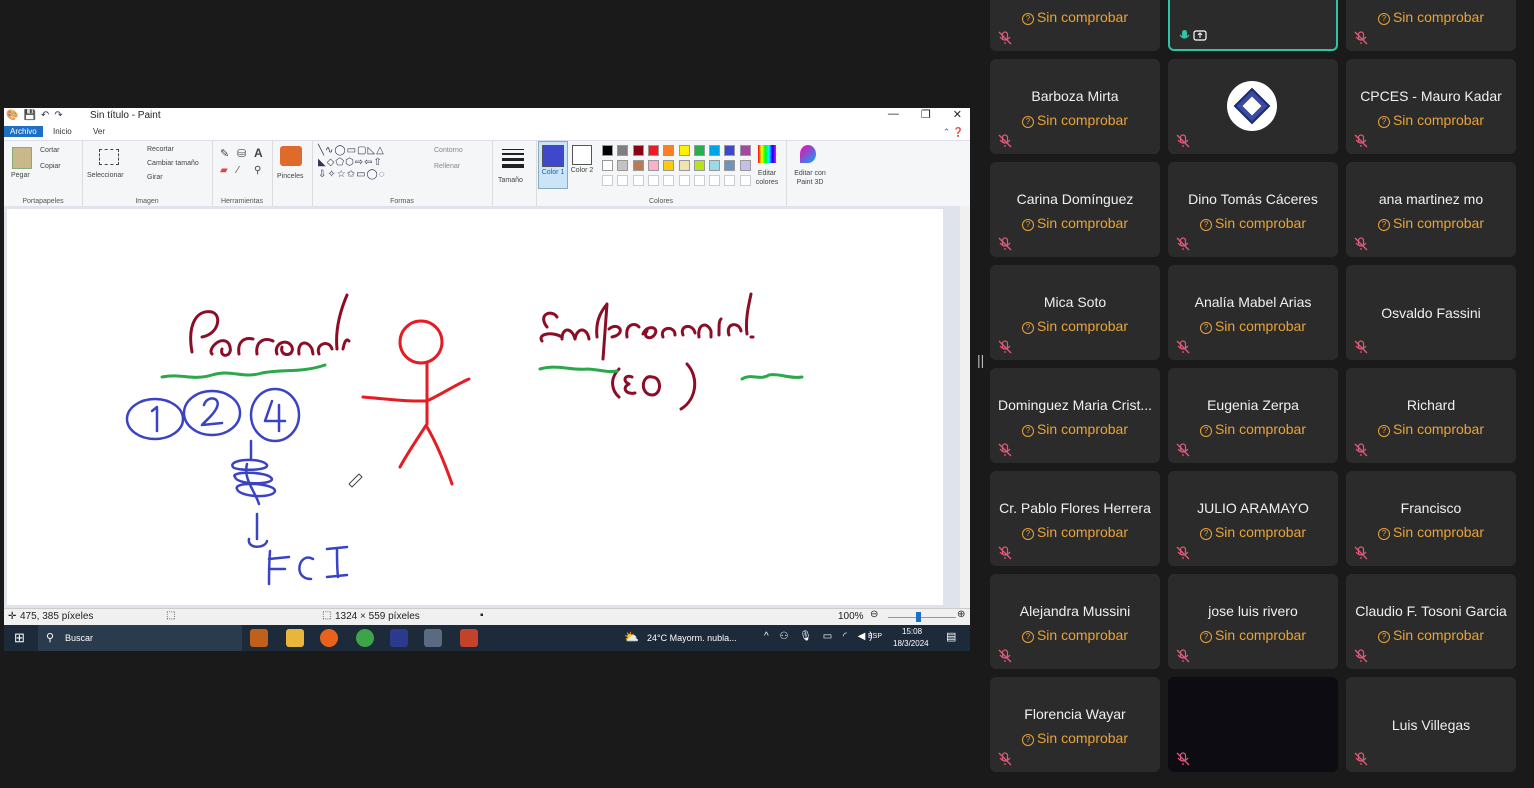 The image size is (1534, 788). What do you see at coordinates (1253, 415) in the screenshot?
I see `participant-tile: Eugenia Zerpa? Sin comprobar` at bounding box center [1253, 415].